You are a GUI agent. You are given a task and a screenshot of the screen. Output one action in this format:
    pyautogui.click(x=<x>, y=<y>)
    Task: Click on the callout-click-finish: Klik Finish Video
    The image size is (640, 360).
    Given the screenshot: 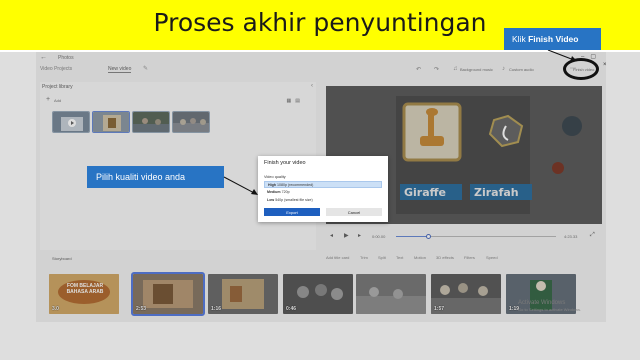 What is the action you would take?
    pyautogui.click(x=552, y=39)
    